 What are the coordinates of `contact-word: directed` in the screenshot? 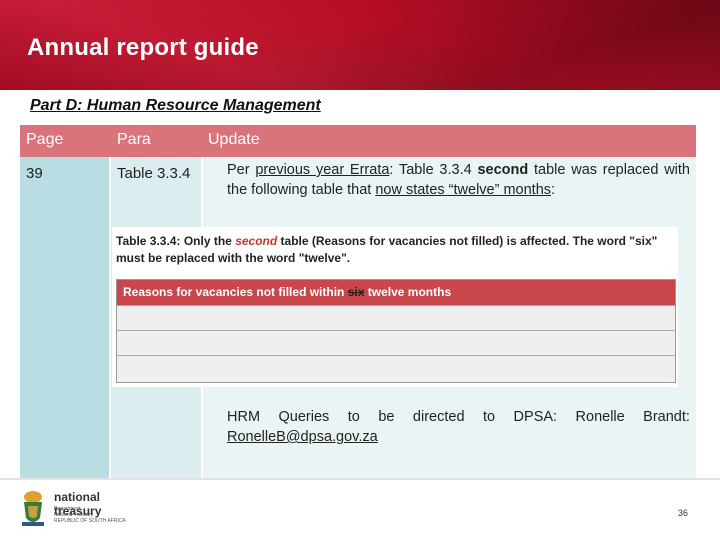 It's located at (438, 417).